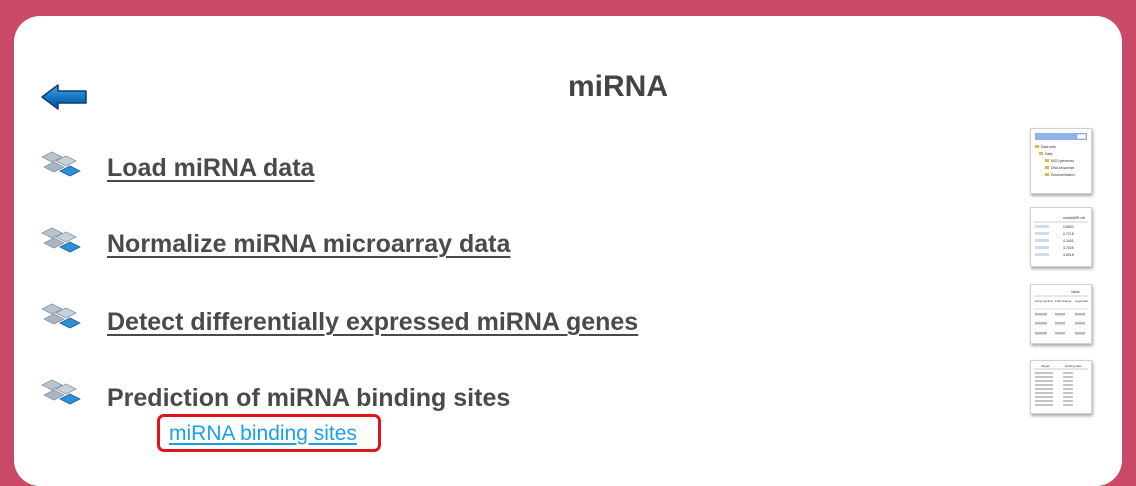 This screenshot has width=1136, height=486. I want to click on thumb-text: 2.7218, so click(1068, 234).